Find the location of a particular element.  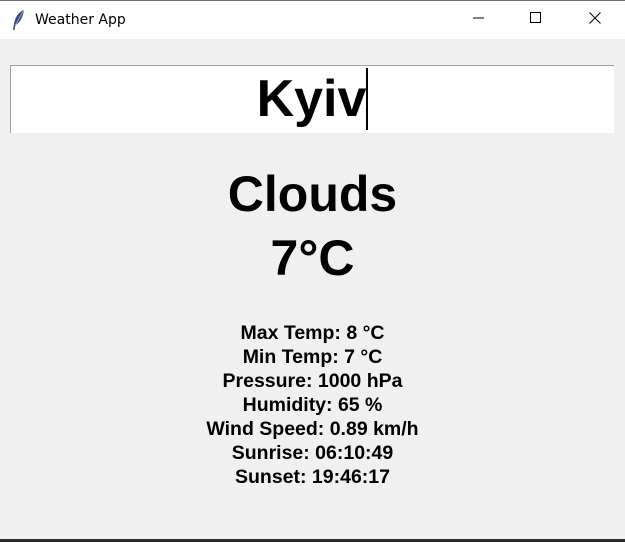

maximize-button is located at coordinates (536, 20).